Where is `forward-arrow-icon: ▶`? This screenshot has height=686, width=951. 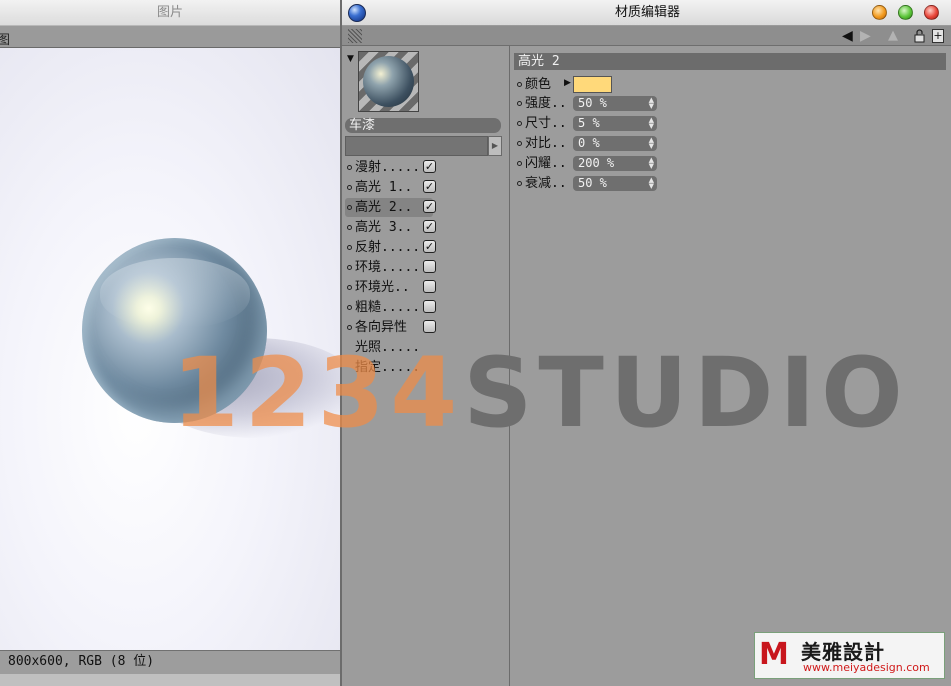
forward-arrow-icon: ▶ is located at coordinates (865, 36).